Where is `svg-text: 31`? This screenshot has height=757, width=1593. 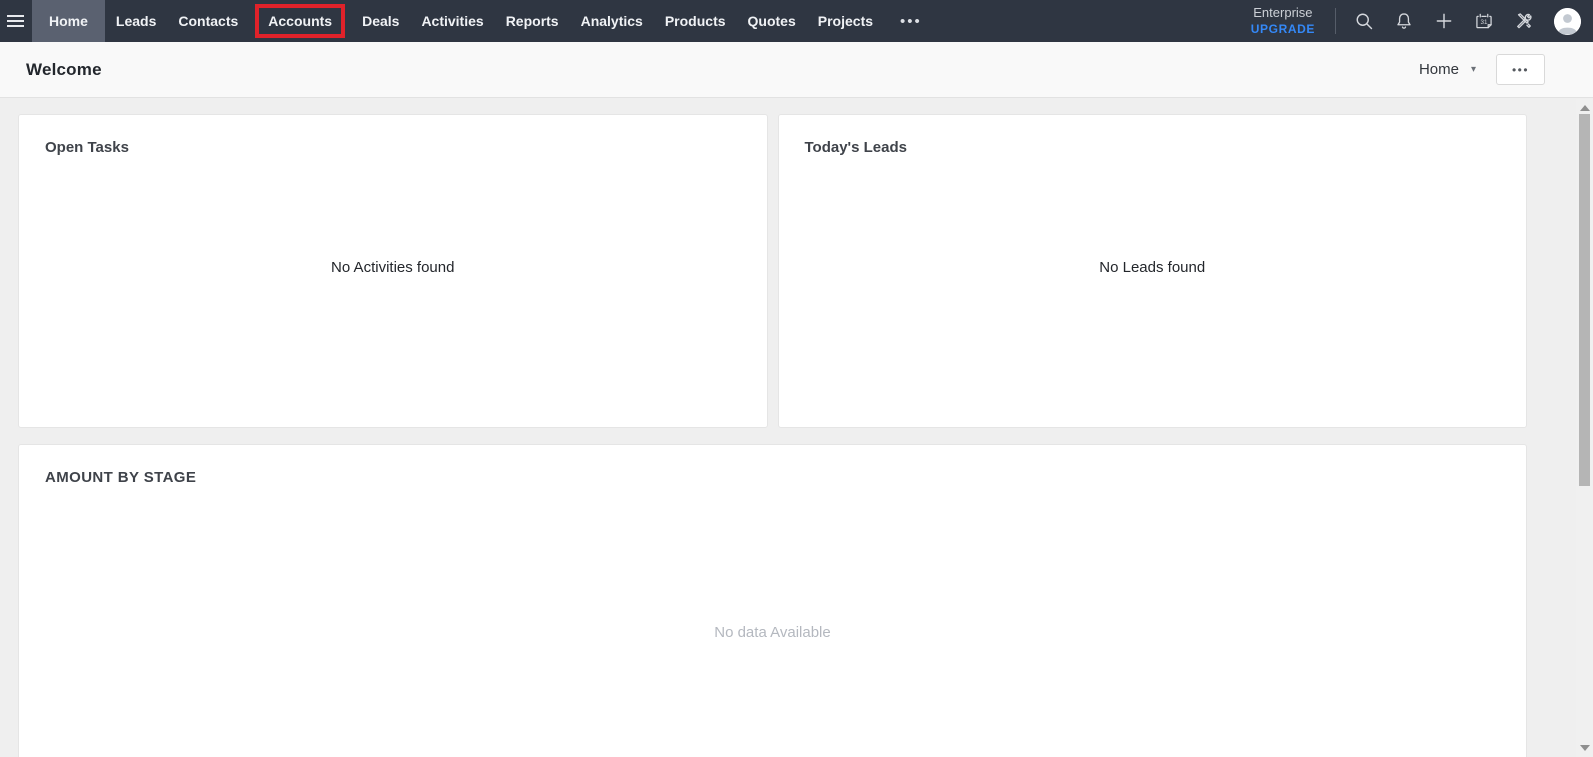
svg-text: 31 is located at coordinates (1484, 22).